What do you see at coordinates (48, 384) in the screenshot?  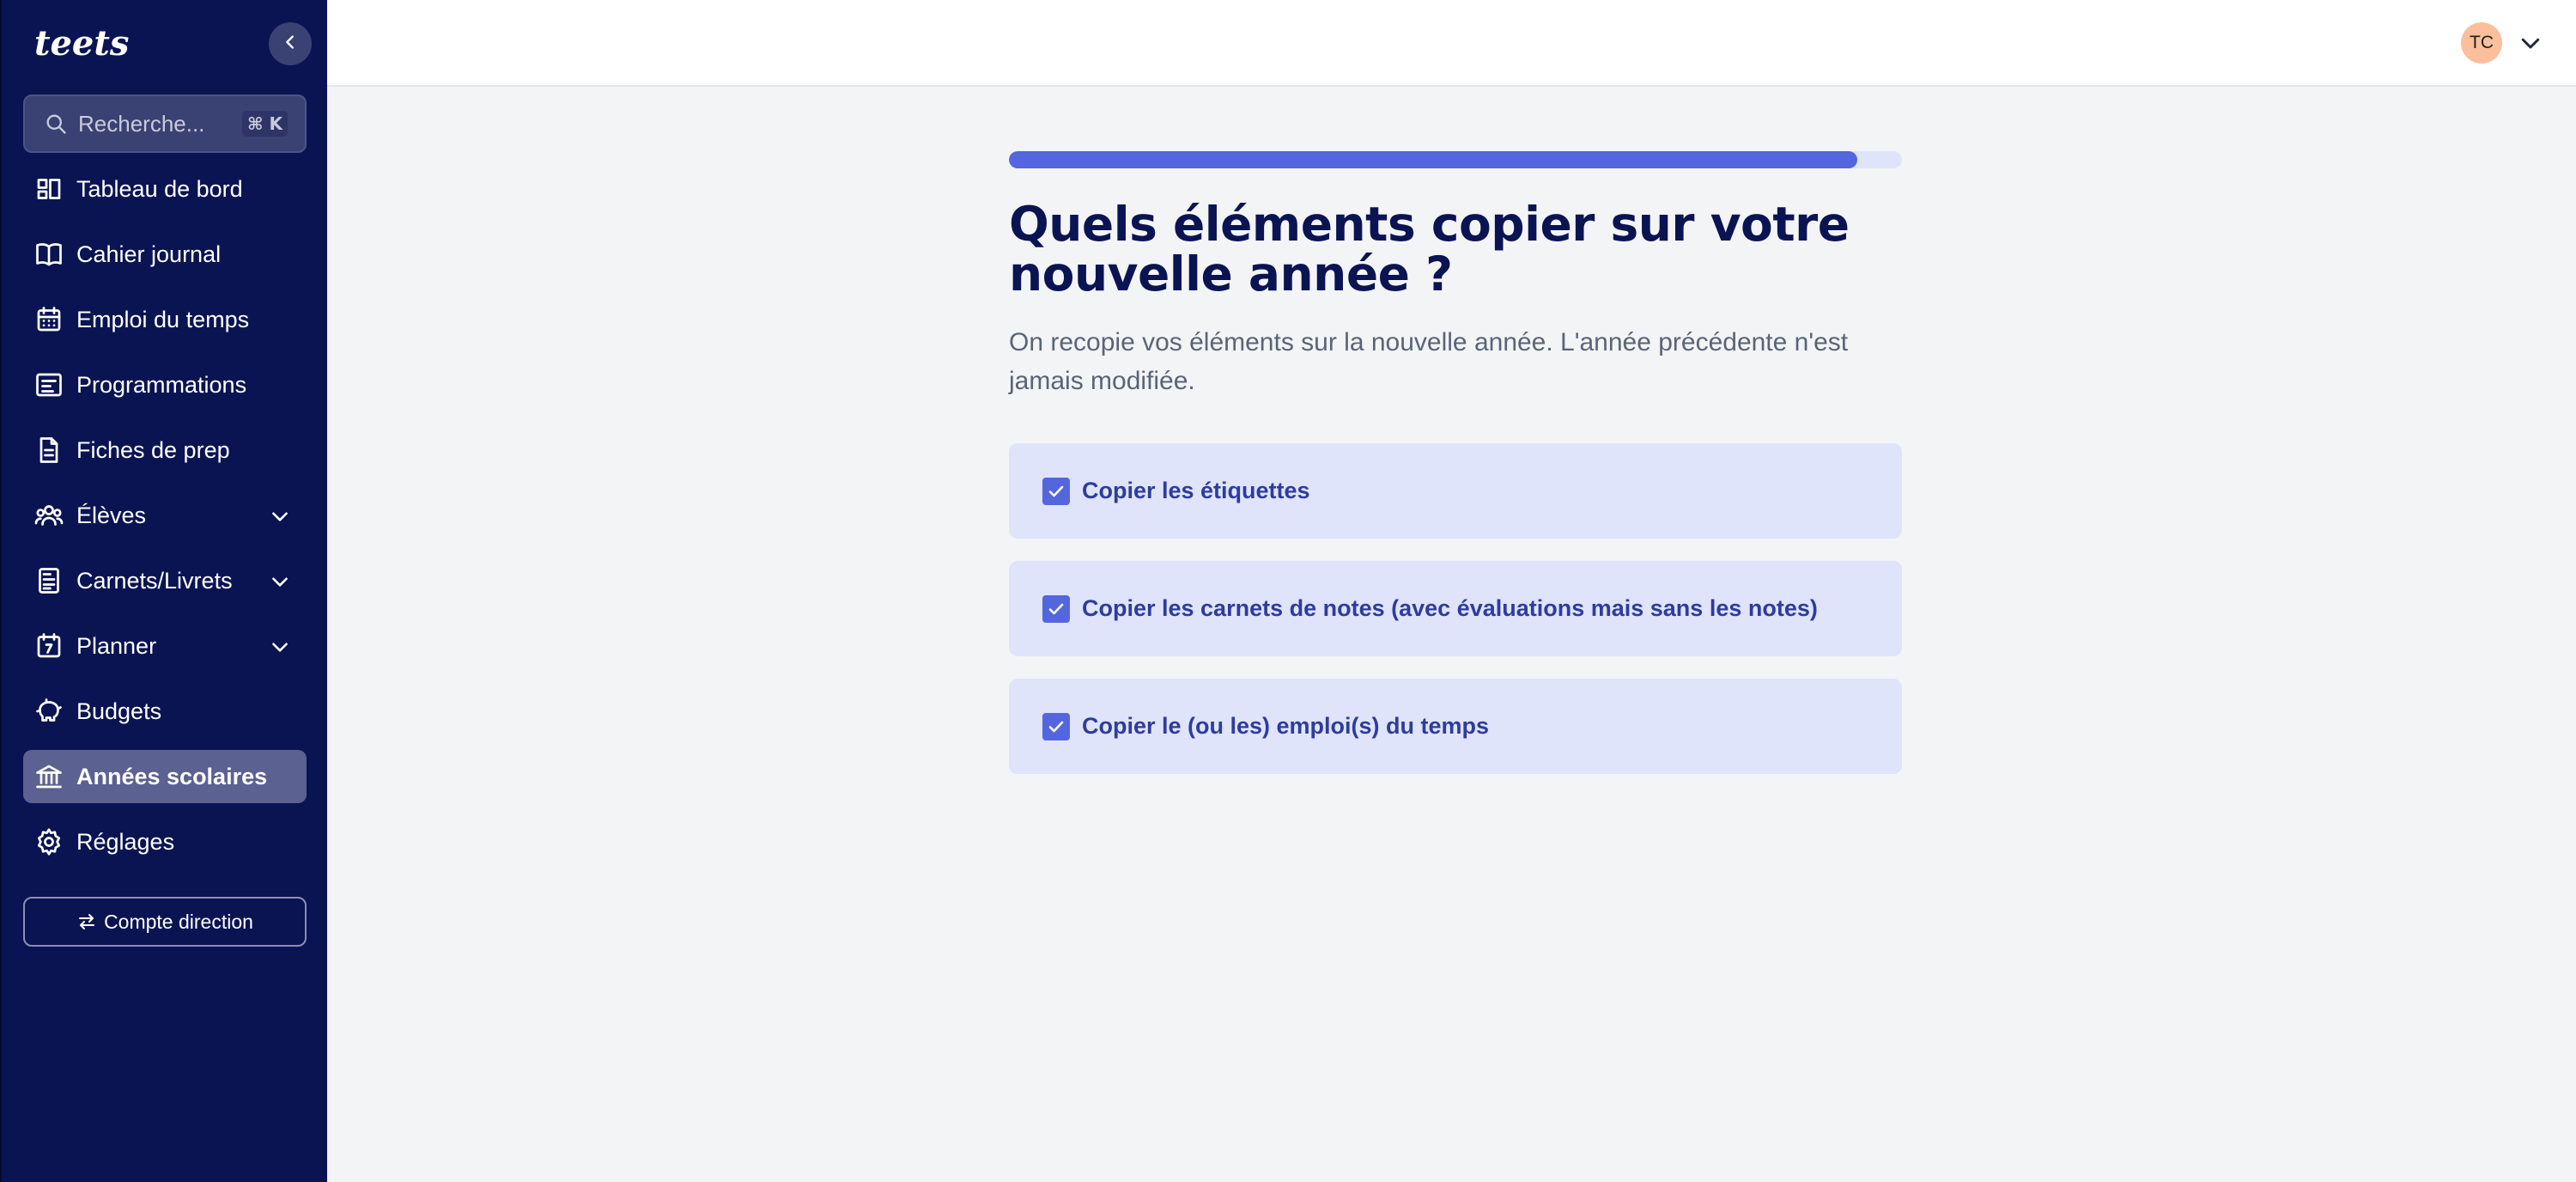 I see `programming-icon` at bounding box center [48, 384].